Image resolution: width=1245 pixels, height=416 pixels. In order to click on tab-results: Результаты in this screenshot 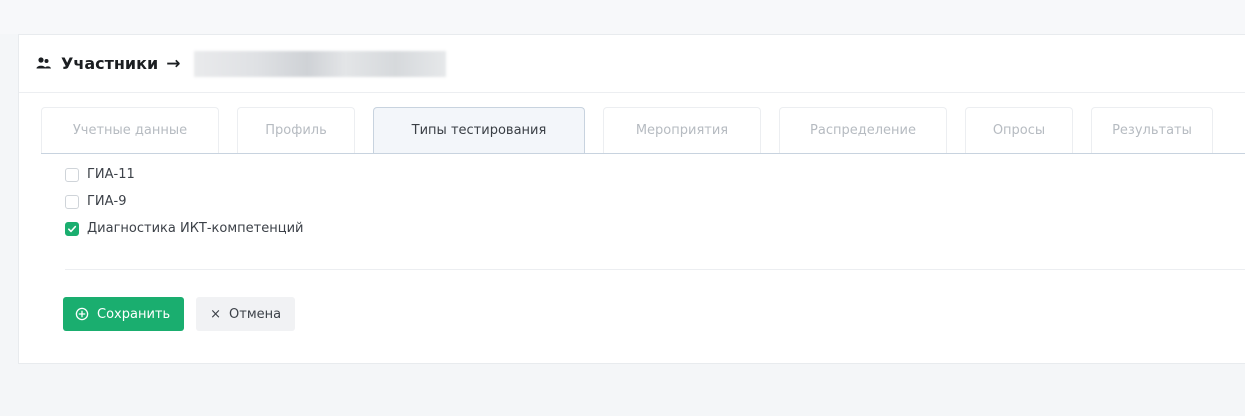, I will do `click(1152, 130)`.